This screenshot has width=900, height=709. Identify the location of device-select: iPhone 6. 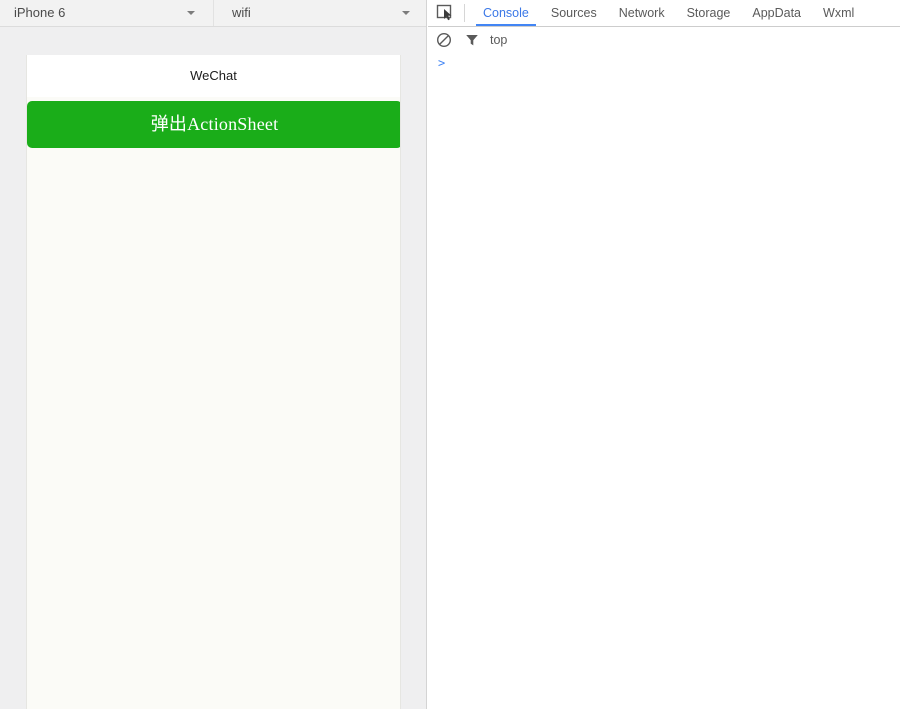
(106, 13).